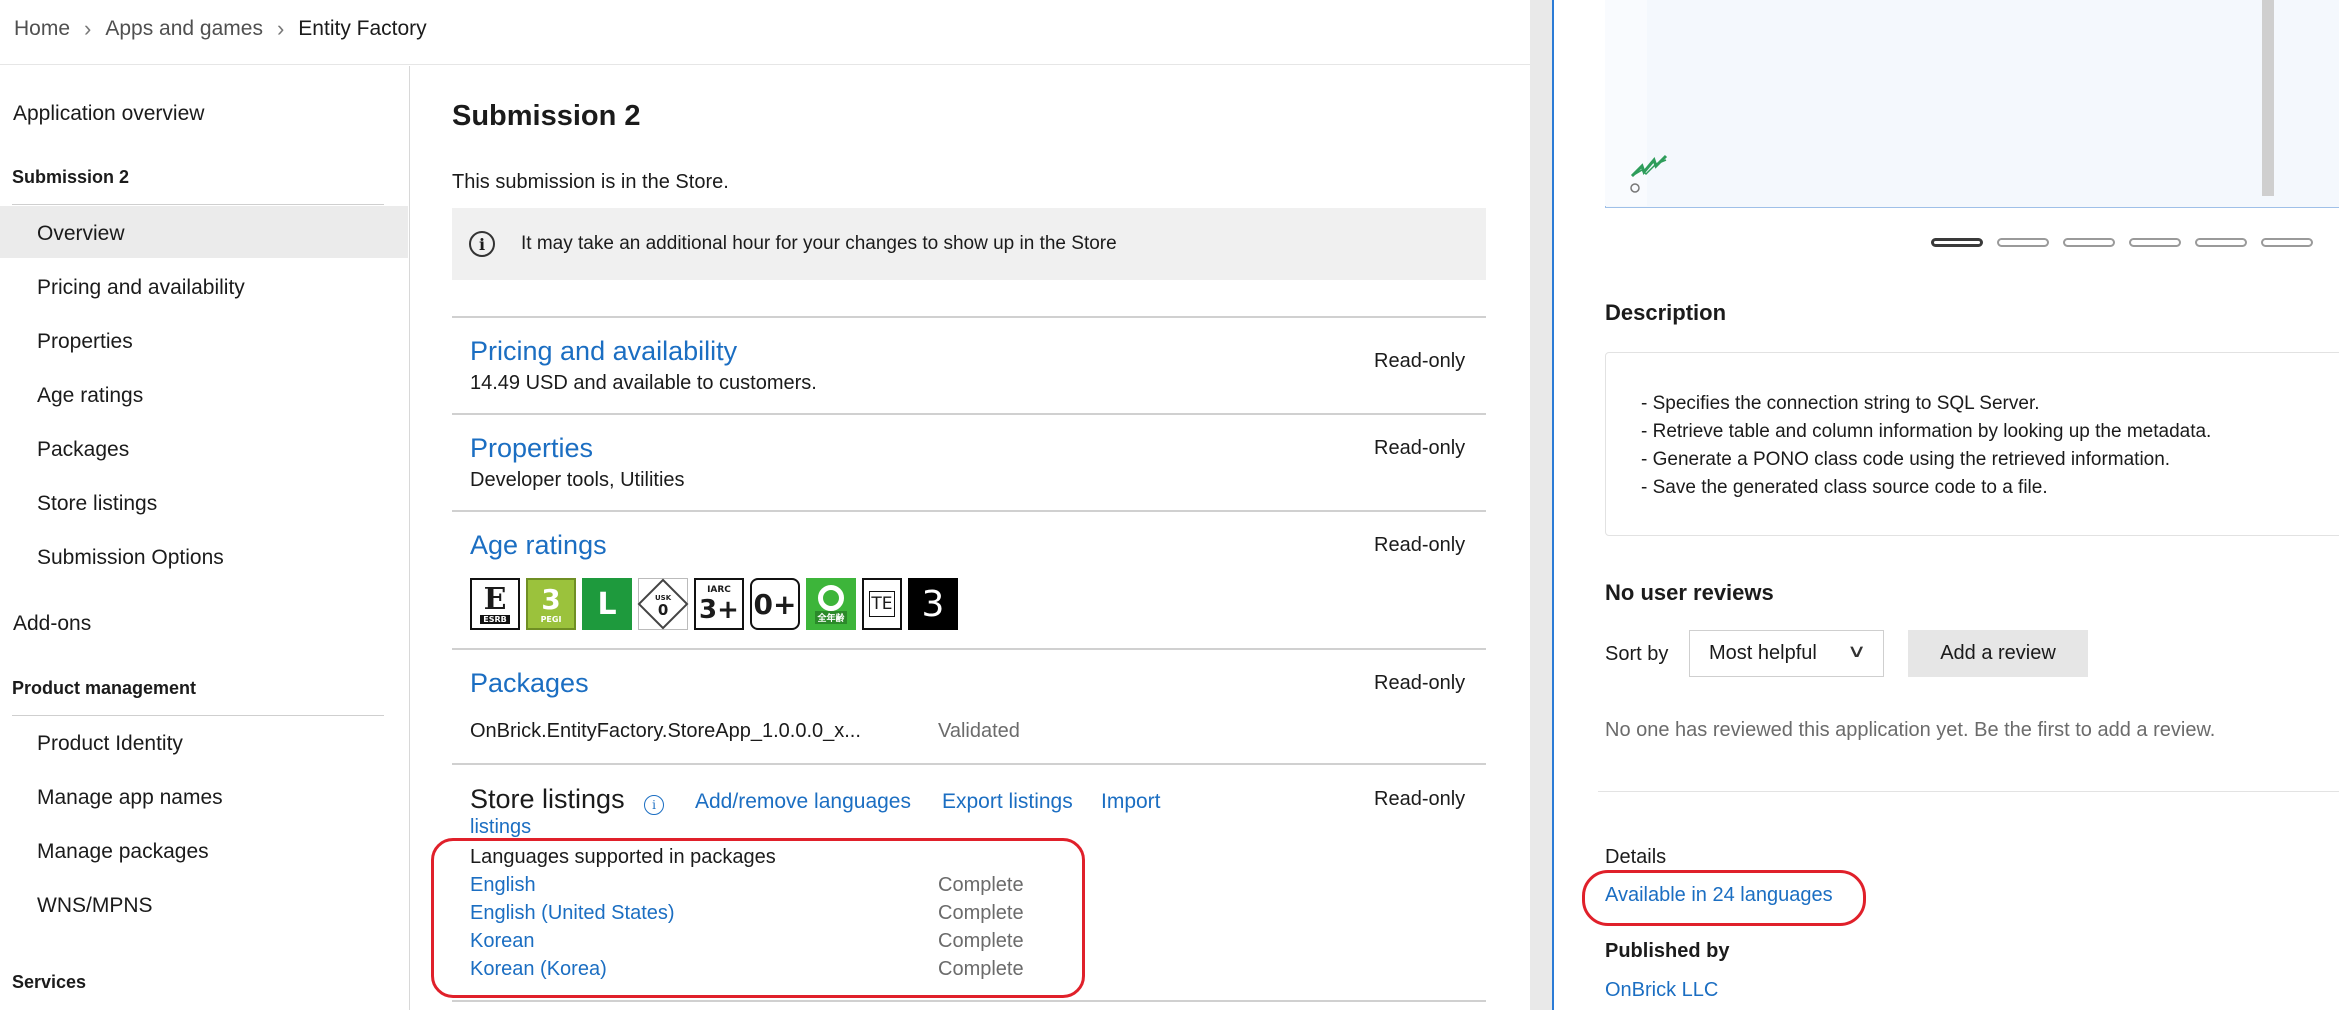  Describe the element at coordinates (123, 852) in the screenshot. I see `nav-item-manage-packages: Manage packages` at that location.